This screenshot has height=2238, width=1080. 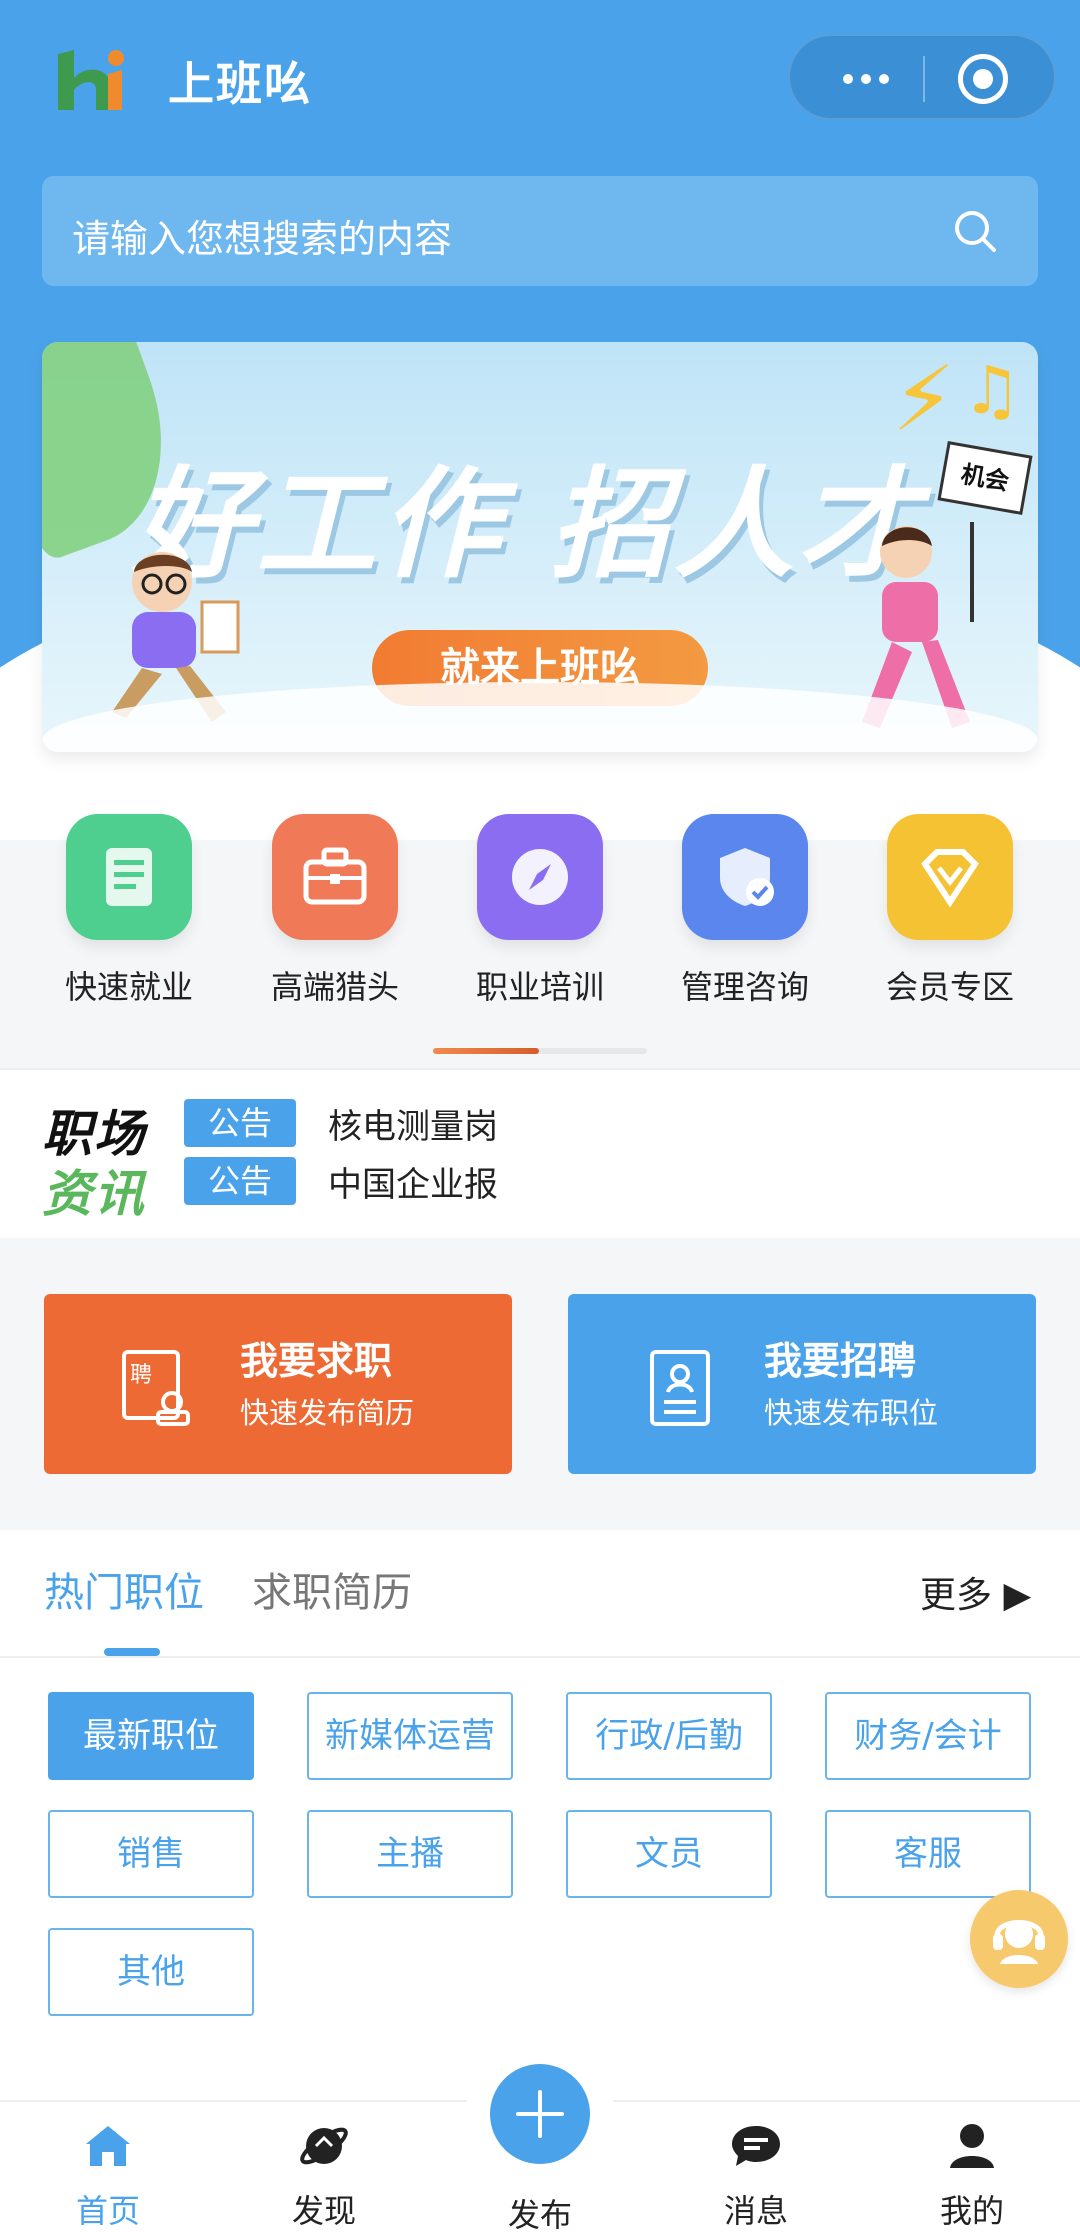 I want to click on tab-mine: 我的, so click(x=972, y=2177).